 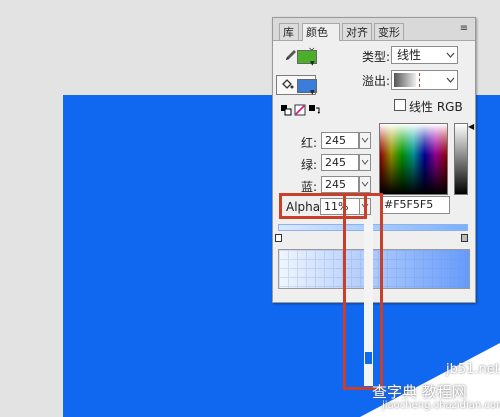 What do you see at coordinates (441, 405) in the screenshot?
I see `watermark-site3: jiaocheng.chazidian.com` at bounding box center [441, 405].